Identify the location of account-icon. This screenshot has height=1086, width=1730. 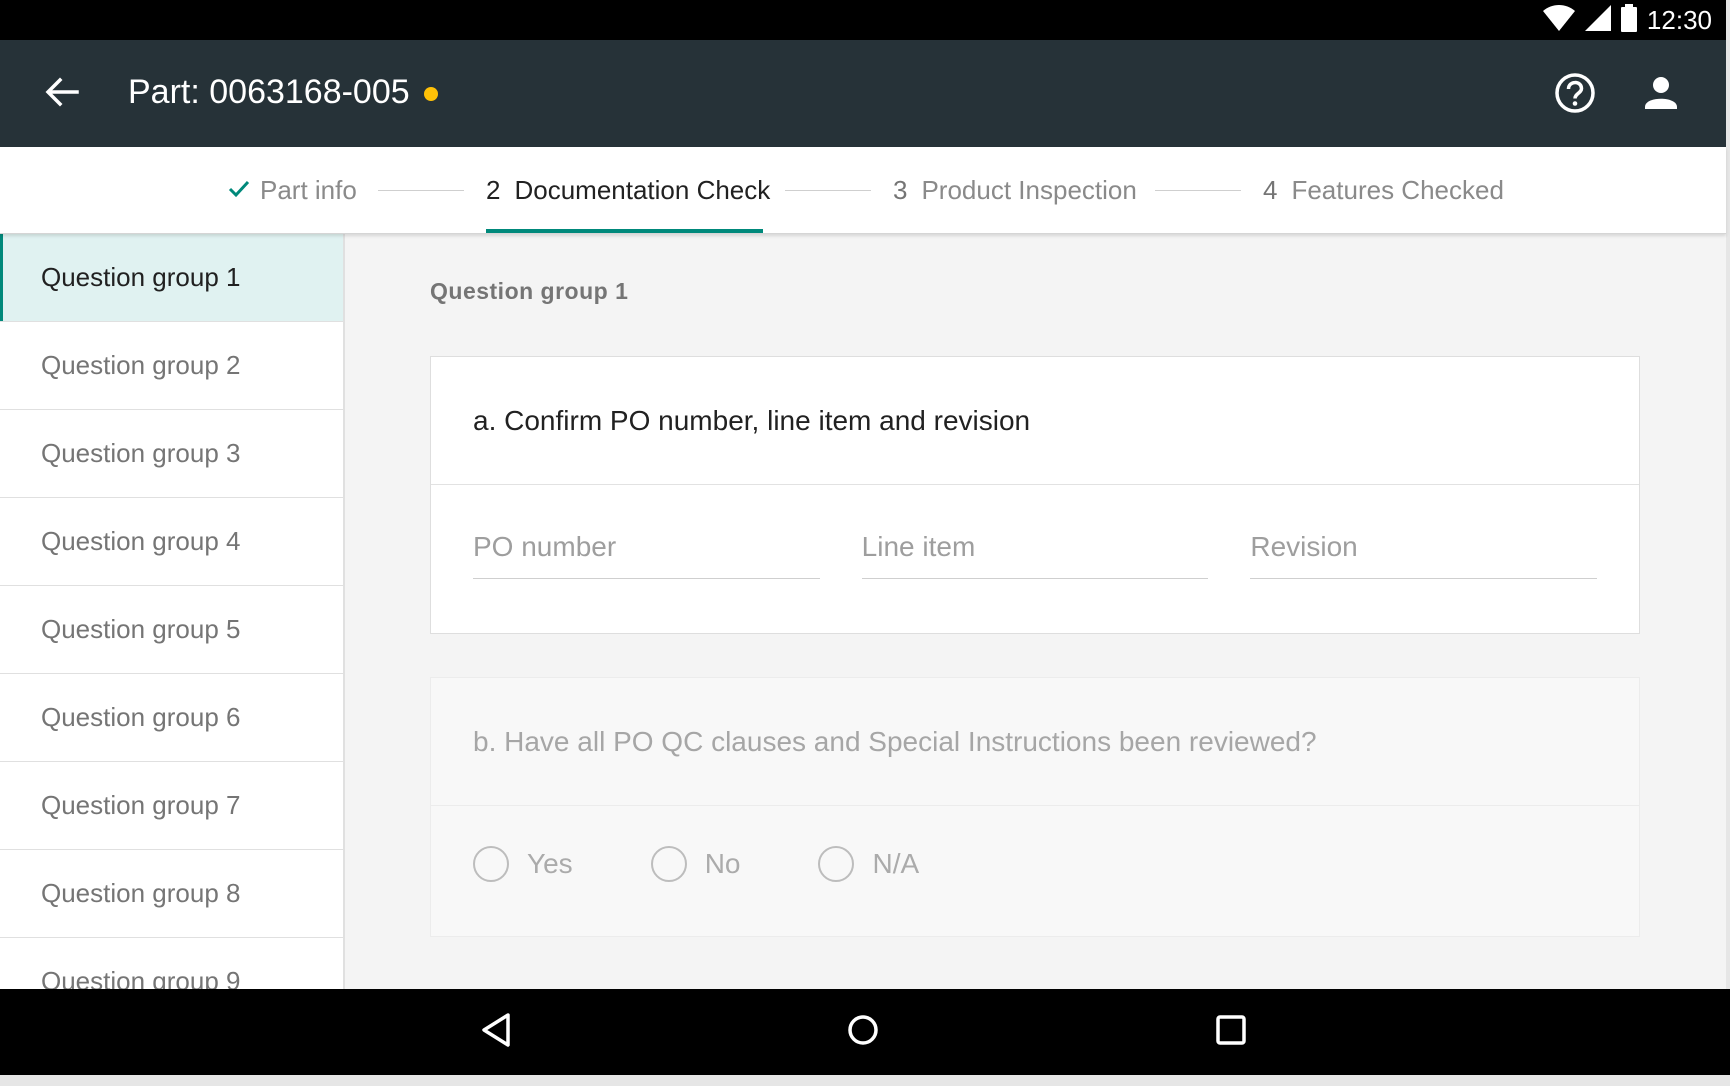
(1661, 98).